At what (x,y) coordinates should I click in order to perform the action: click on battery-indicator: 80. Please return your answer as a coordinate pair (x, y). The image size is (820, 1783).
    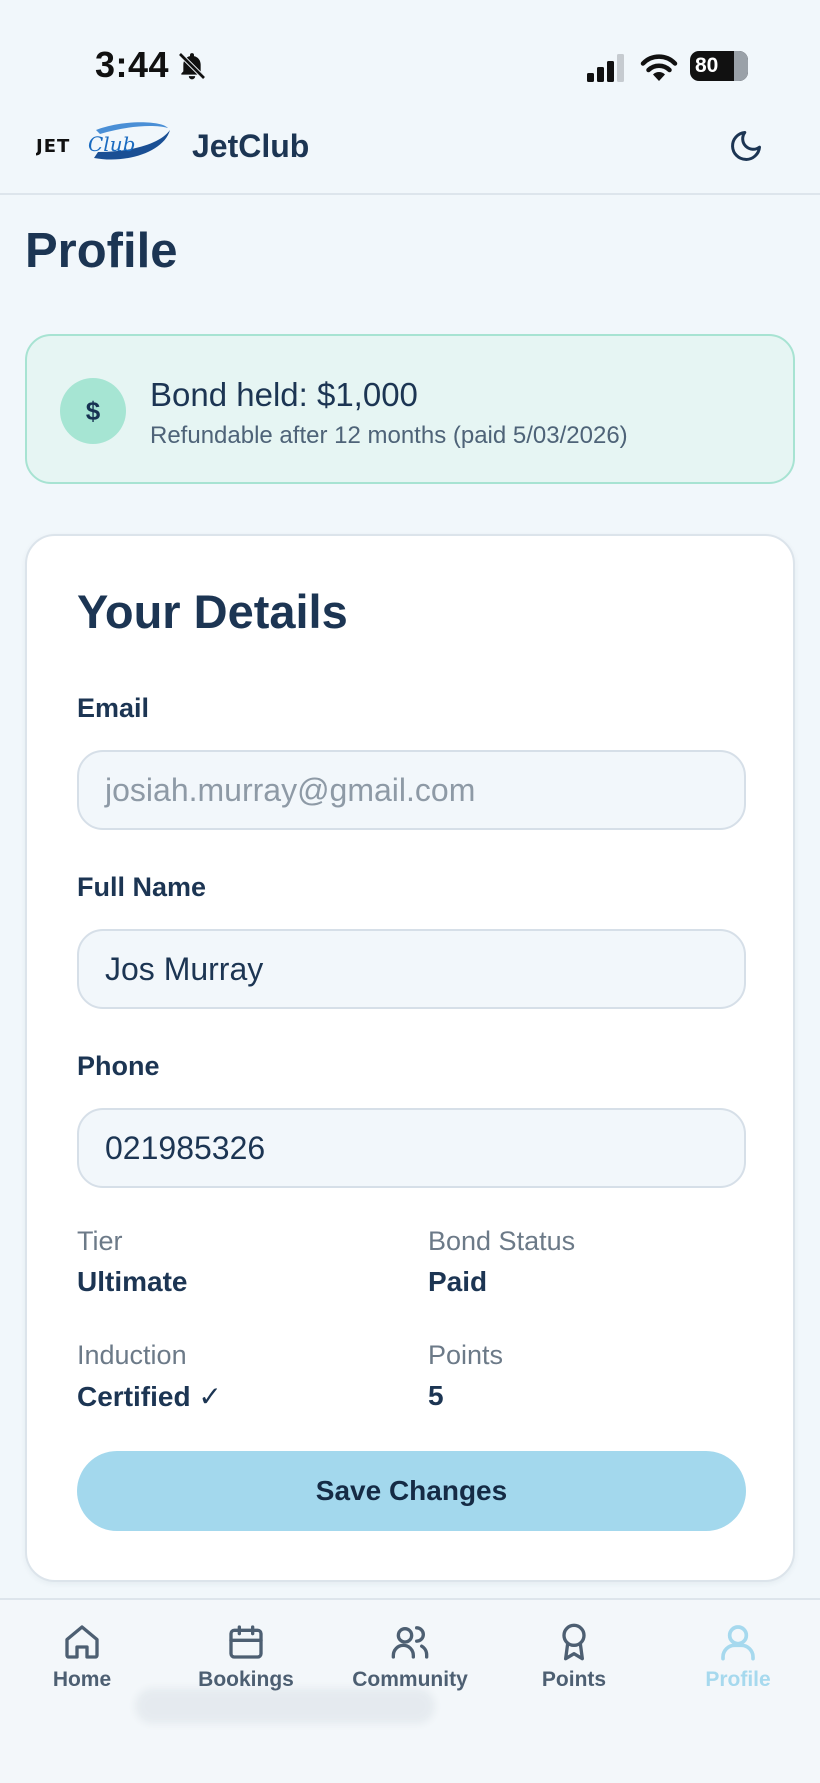
    Looking at the image, I should click on (719, 66).